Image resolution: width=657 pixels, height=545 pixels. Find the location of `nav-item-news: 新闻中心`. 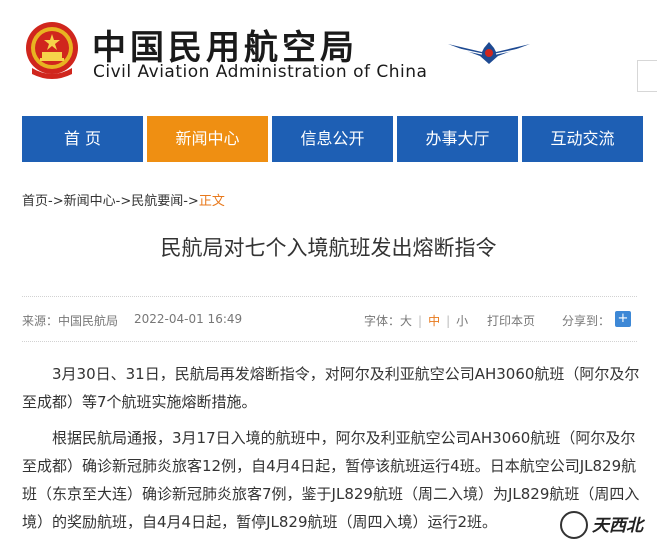

nav-item-news: 新闻中心 is located at coordinates (207, 139).